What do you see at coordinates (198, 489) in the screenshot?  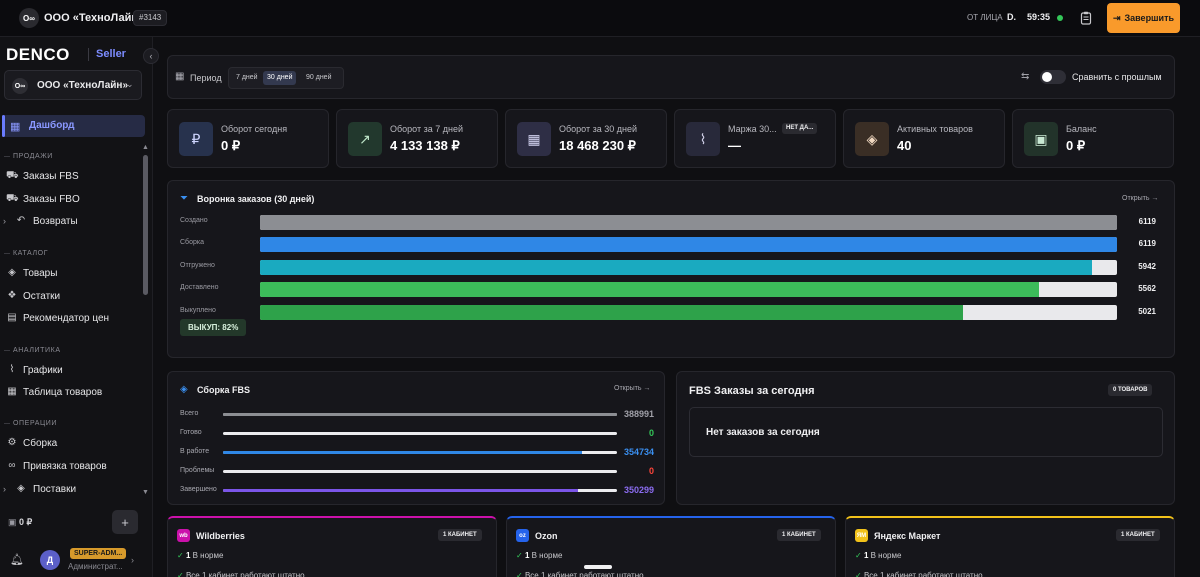 I see `fbs-row-label: Завершено` at bounding box center [198, 489].